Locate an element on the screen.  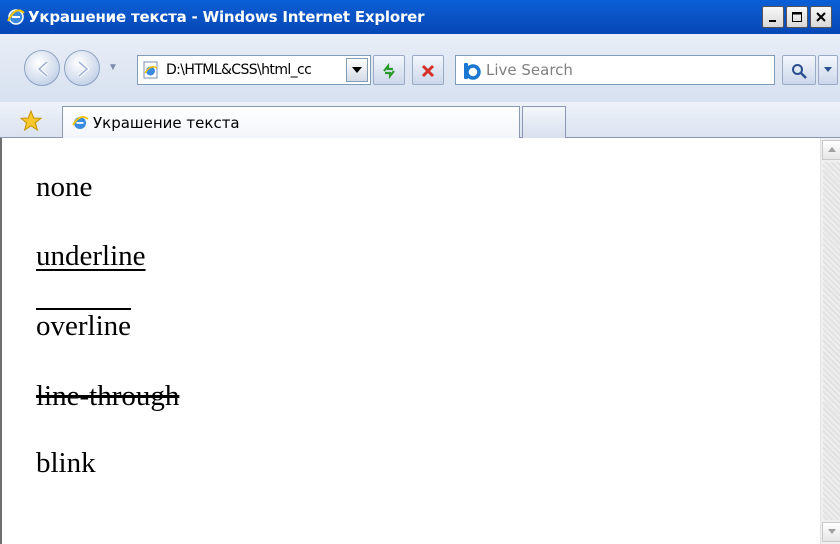
chevron-up-icon is located at coordinates (832, 149).